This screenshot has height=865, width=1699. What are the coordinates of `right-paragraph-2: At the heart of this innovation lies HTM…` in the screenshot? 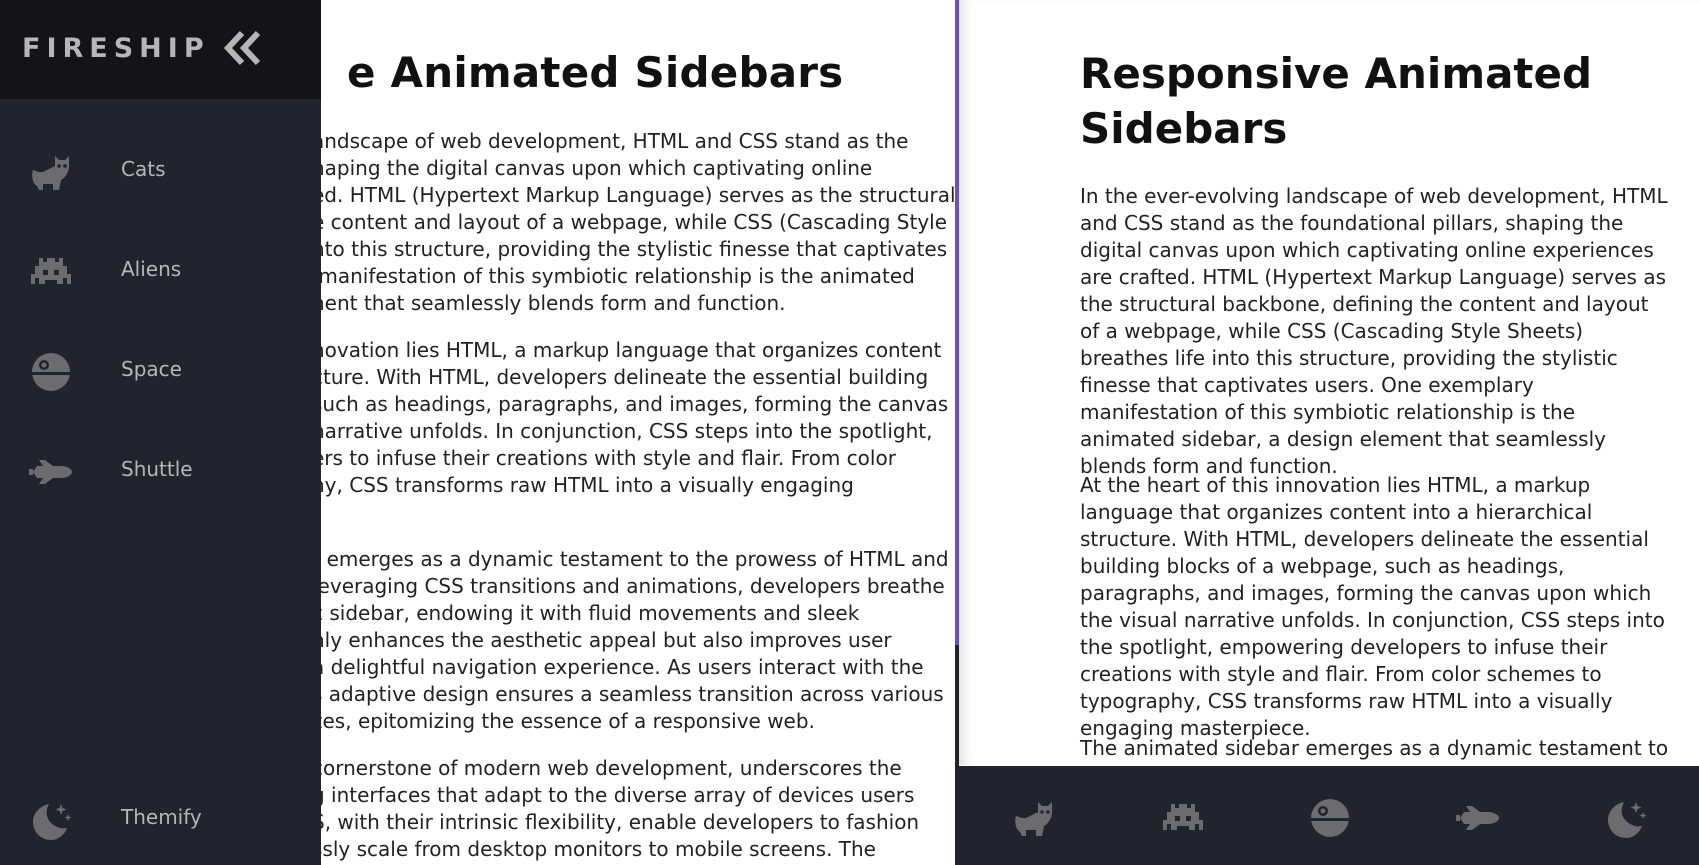 It's located at (1372, 606).